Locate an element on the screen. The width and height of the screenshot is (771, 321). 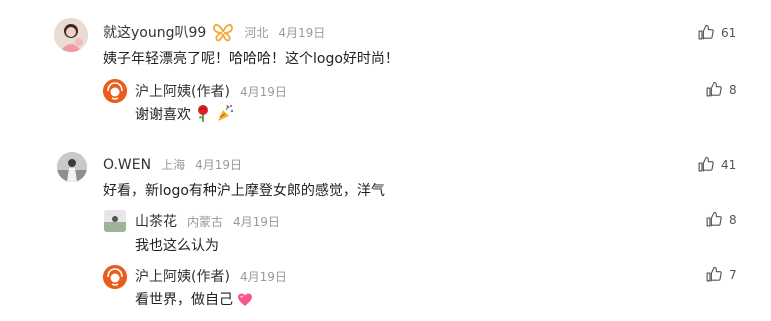
reply-text: 看世界，做自己 is located at coordinates (194, 300).